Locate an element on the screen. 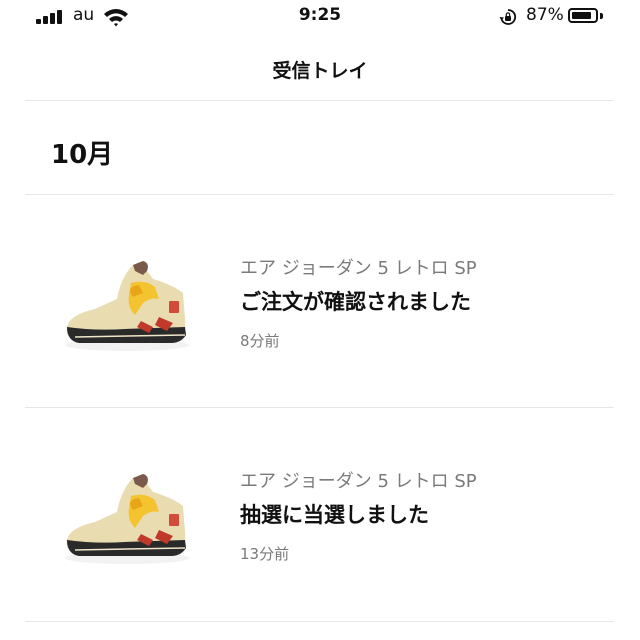 Image resolution: width=640 pixels, height=640 pixels. row-divider is located at coordinates (319, 621).